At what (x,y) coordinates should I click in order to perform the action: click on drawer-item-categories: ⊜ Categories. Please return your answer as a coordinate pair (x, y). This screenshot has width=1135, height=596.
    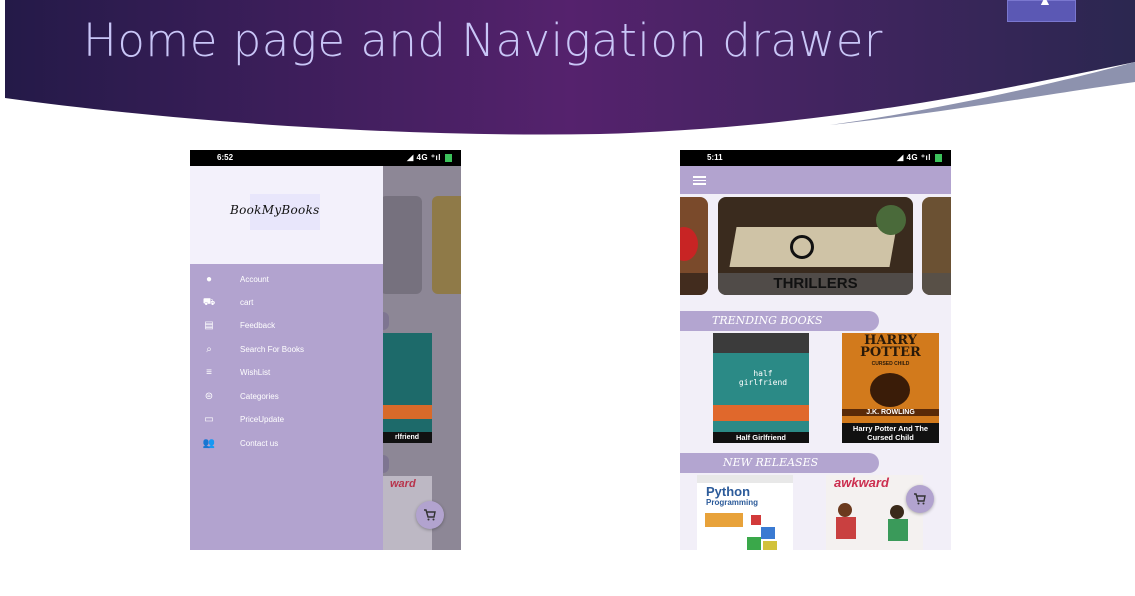
    Looking at the image, I should click on (286, 397).